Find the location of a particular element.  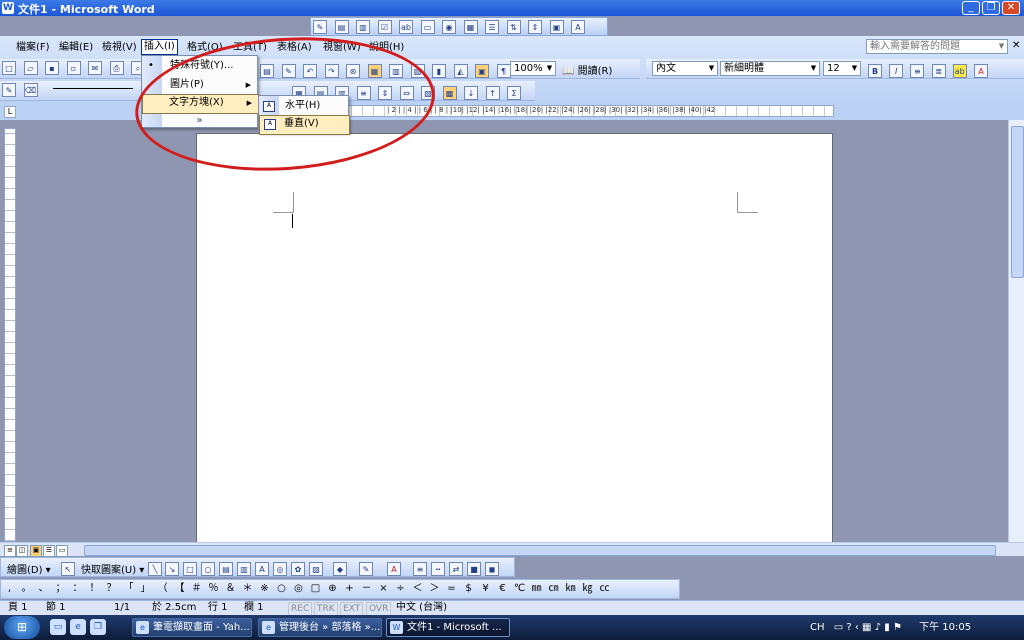

italic-icon: I is located at coordinates (896, 71).